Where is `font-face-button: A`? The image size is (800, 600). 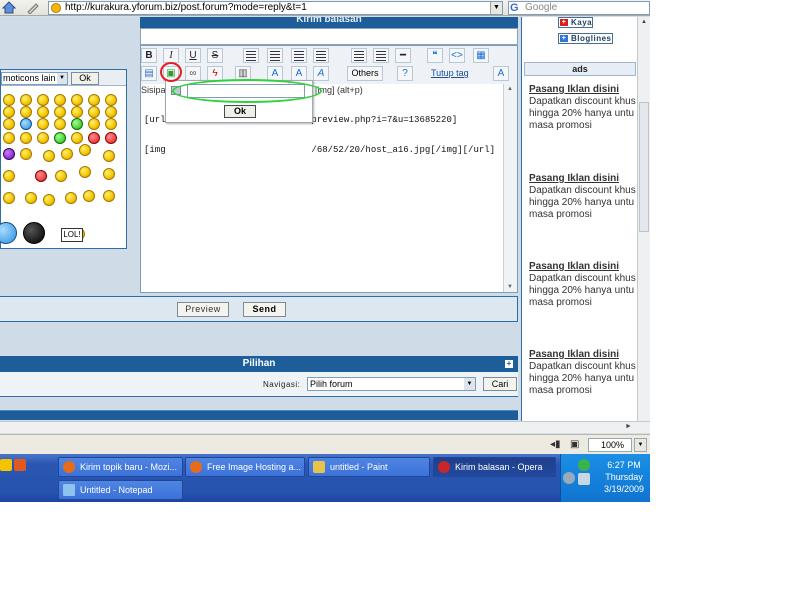 font-face-button: A is located at coordinates (299, 73).